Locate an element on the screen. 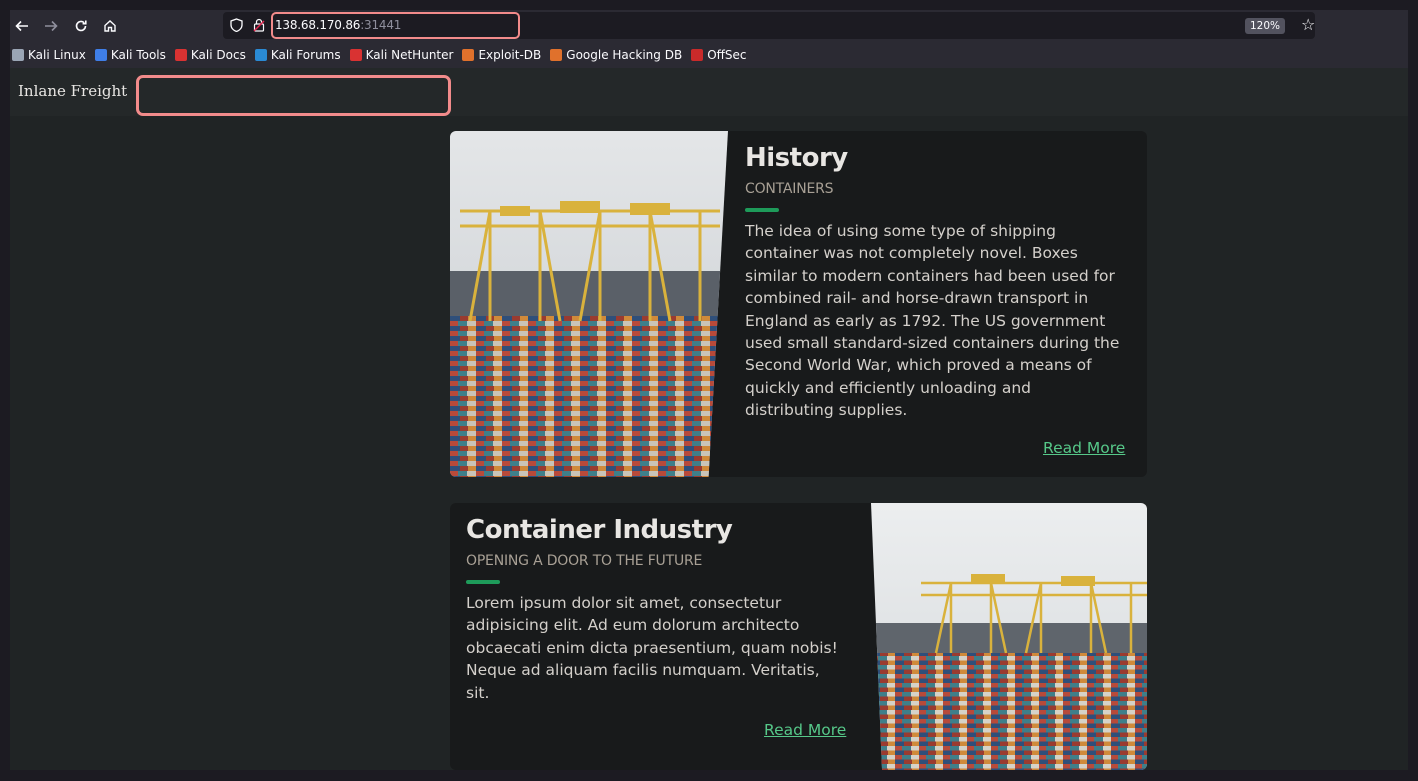  bookmark-item: Kali Linux is located at coordinates (49, 55).